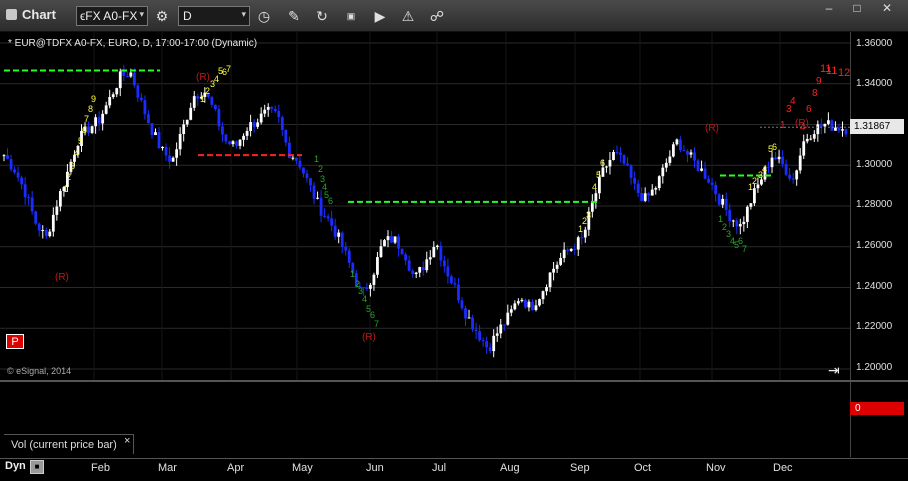  Describe the element at coordinates (380, 16) in the screenshot. I see `play-icon: ▶` at that location.